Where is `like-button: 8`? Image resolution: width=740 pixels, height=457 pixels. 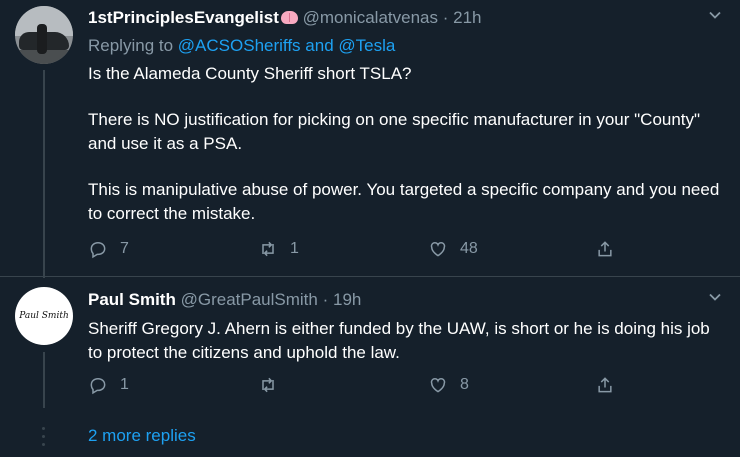
like-button: 8 is located at coordinates (448, 385).